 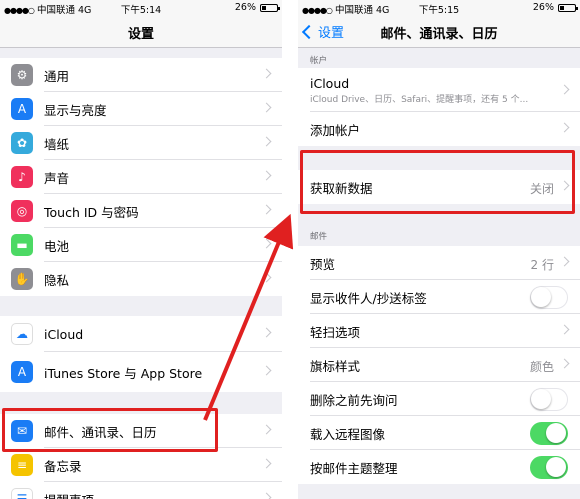 I want to click on settings-row-label: 隐私, so click(x=57, y=280).